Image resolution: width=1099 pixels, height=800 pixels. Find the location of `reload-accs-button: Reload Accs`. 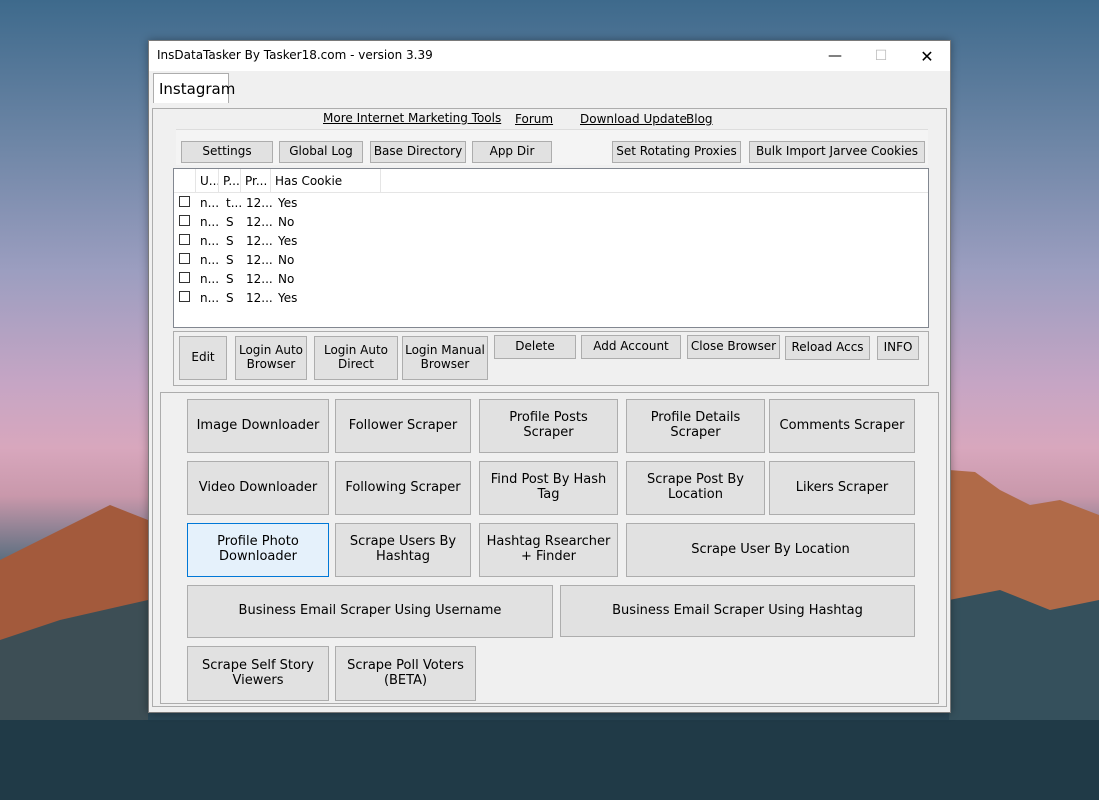

reload-accs-button: Reload Accs is located at coordinates (827, 348).